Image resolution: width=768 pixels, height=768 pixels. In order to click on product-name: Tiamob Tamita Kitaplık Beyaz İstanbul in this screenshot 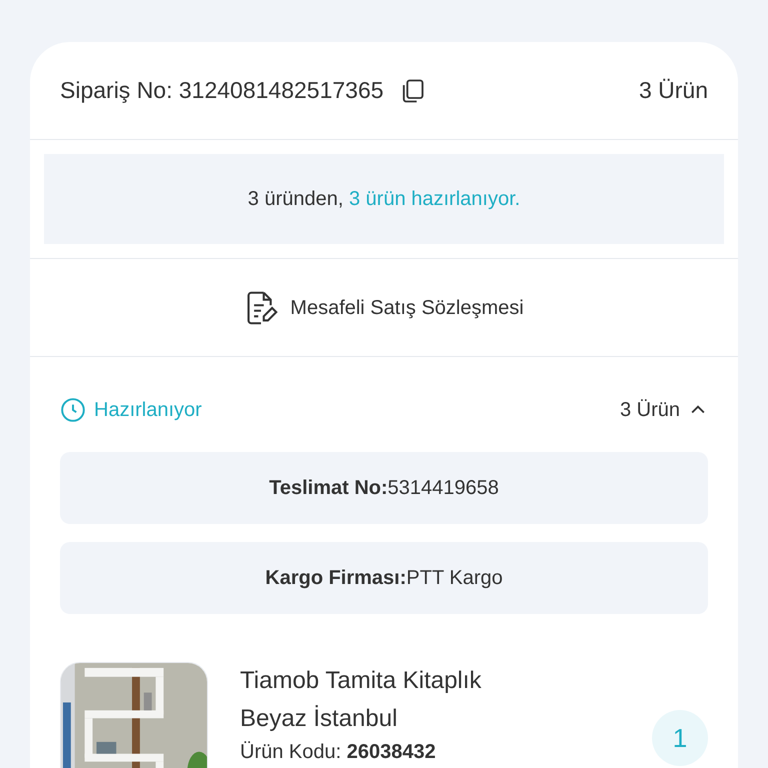, I will do `click(390, 700)`.